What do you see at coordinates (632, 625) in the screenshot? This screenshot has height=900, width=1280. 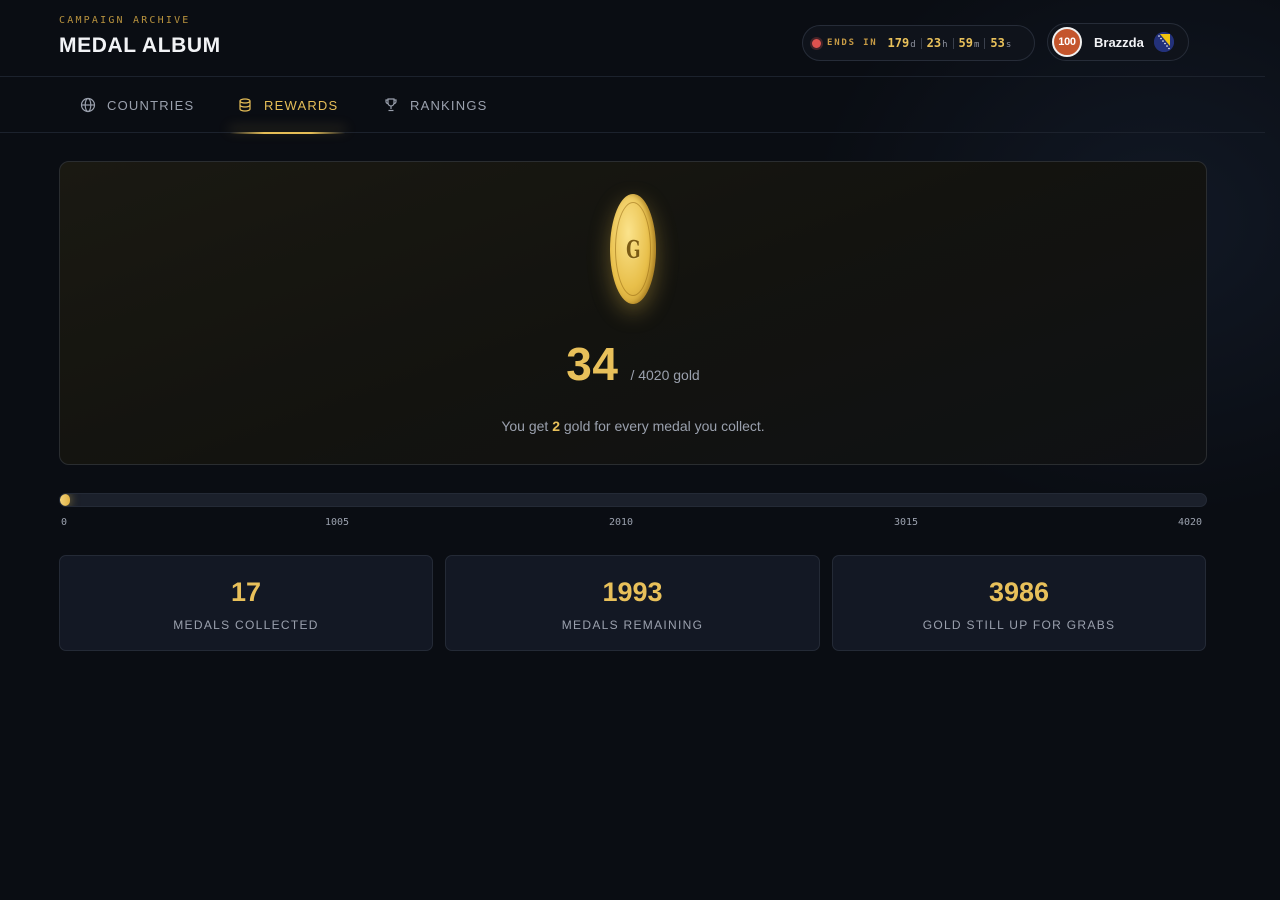 I see `stat-label: MEDALS REMAINING` at bounding box center [632, 625].